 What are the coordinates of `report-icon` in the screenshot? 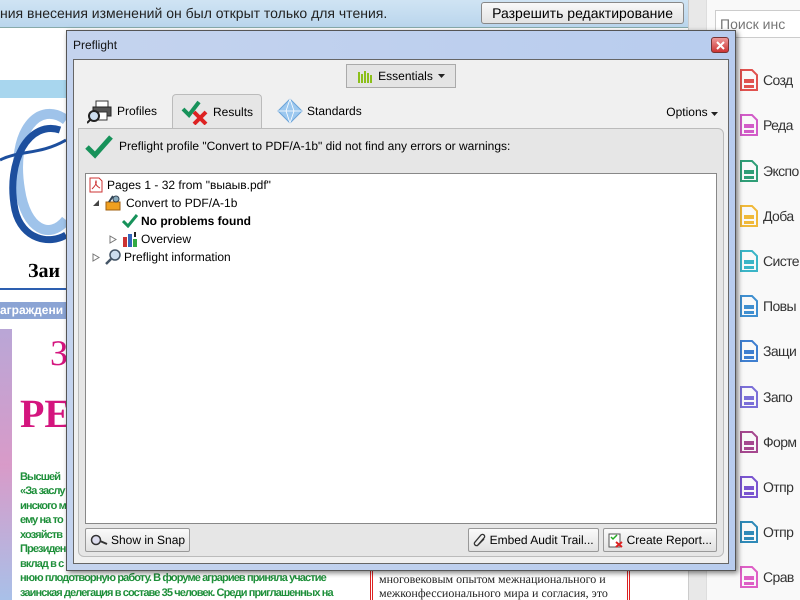 It's located at (616, 540).